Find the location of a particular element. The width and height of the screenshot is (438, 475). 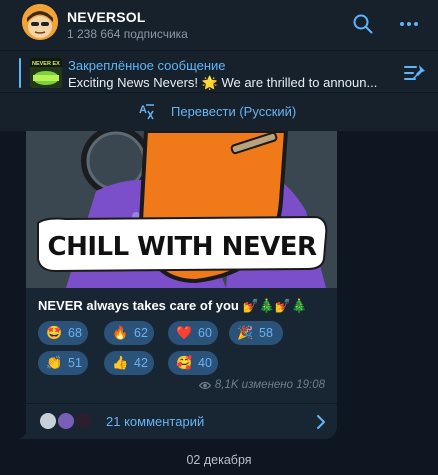

pinned-thumbnail-text: NEVER EX is located at coordinates (46, 64).